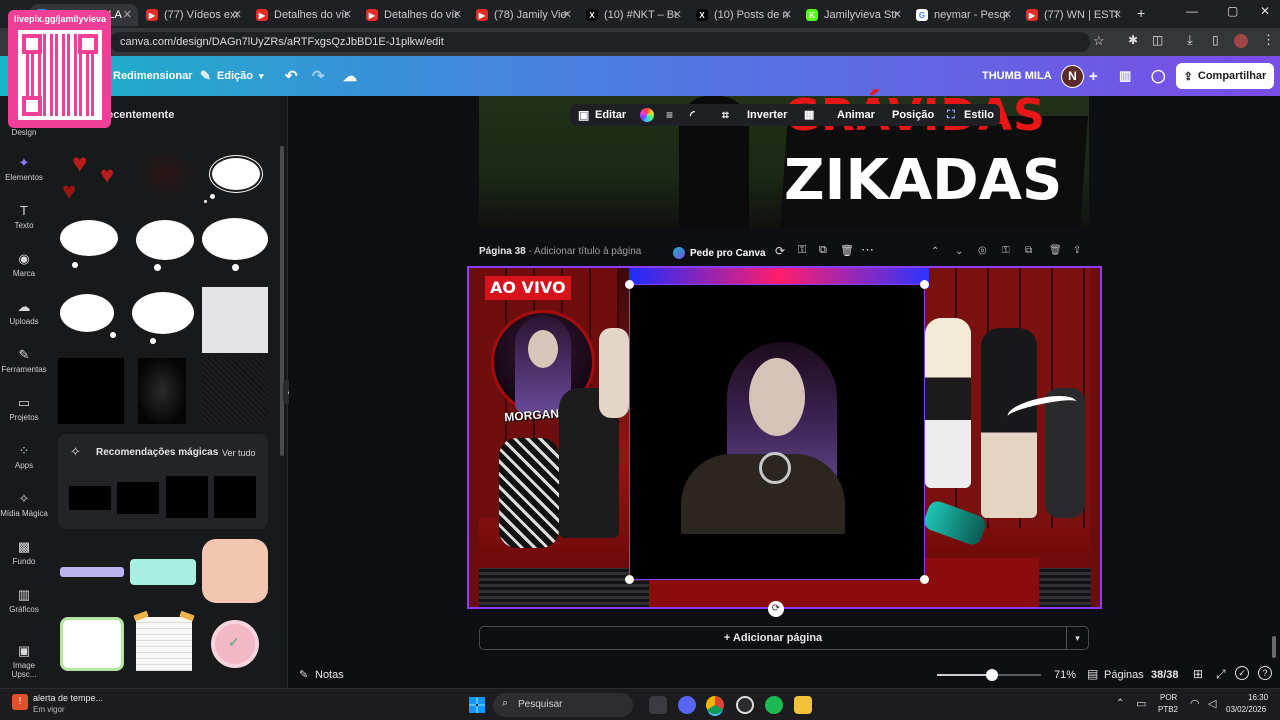 This screenshot has width=1280, height=720. What do you see at coordinates (610, 115) in the screenshot?
I see `edit-image-button: Editar` at bounding box center [610, 115].